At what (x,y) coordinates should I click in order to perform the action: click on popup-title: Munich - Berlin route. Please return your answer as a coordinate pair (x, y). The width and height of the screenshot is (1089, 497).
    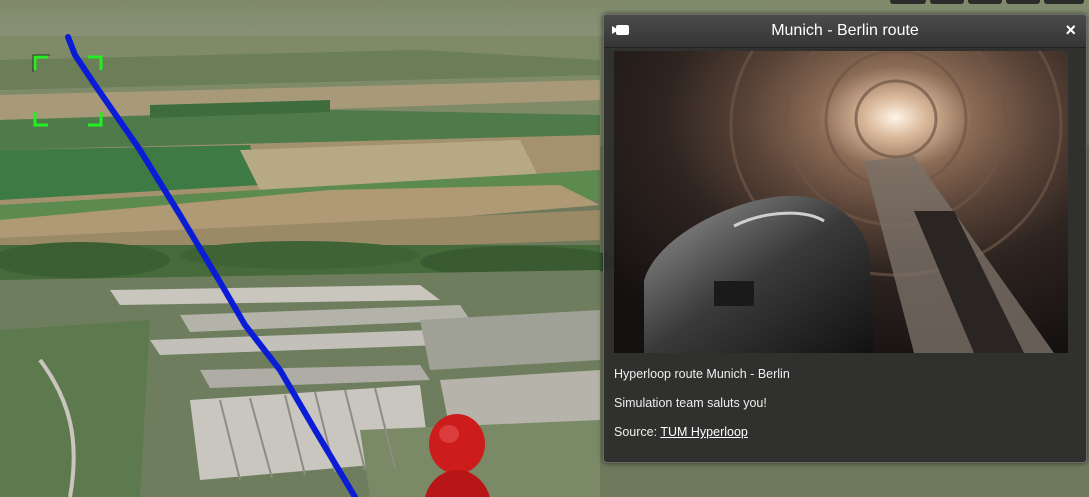
    Looking at the image, I should click on (845, 30).